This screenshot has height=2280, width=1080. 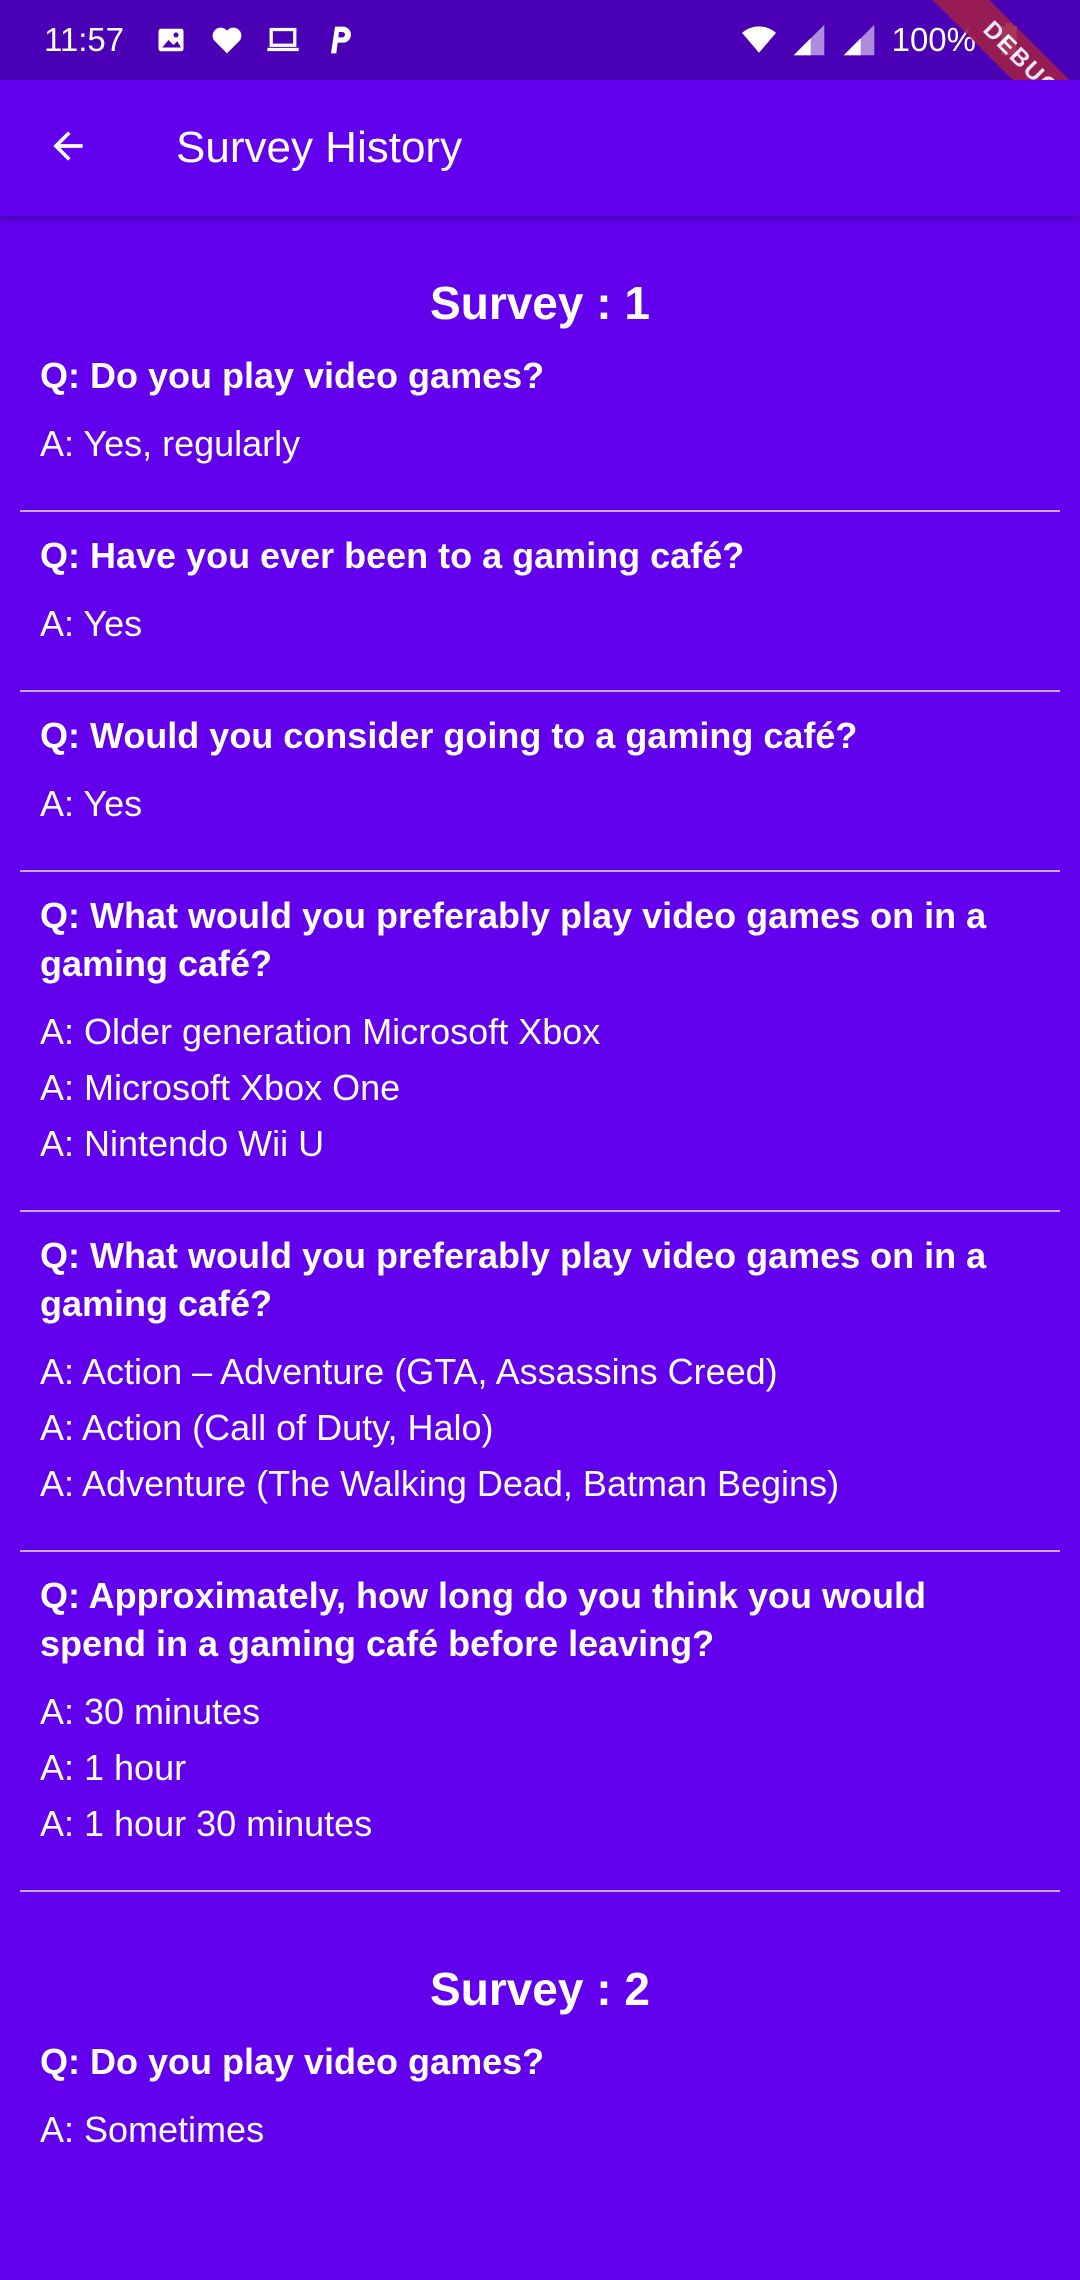 I want to click on answer-text: A: Older generation Microsoft Xbox, so click(x=320, y=1031).